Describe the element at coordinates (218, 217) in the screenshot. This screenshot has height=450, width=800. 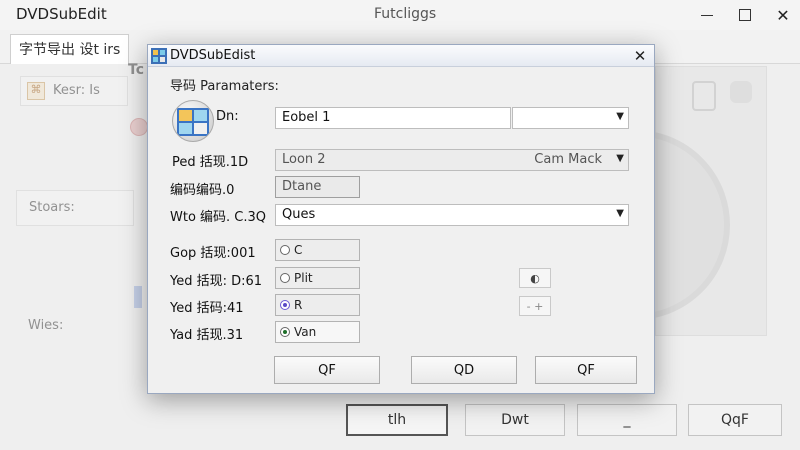
I see `row3-label: Wto 编码. C.3Q` at that location.